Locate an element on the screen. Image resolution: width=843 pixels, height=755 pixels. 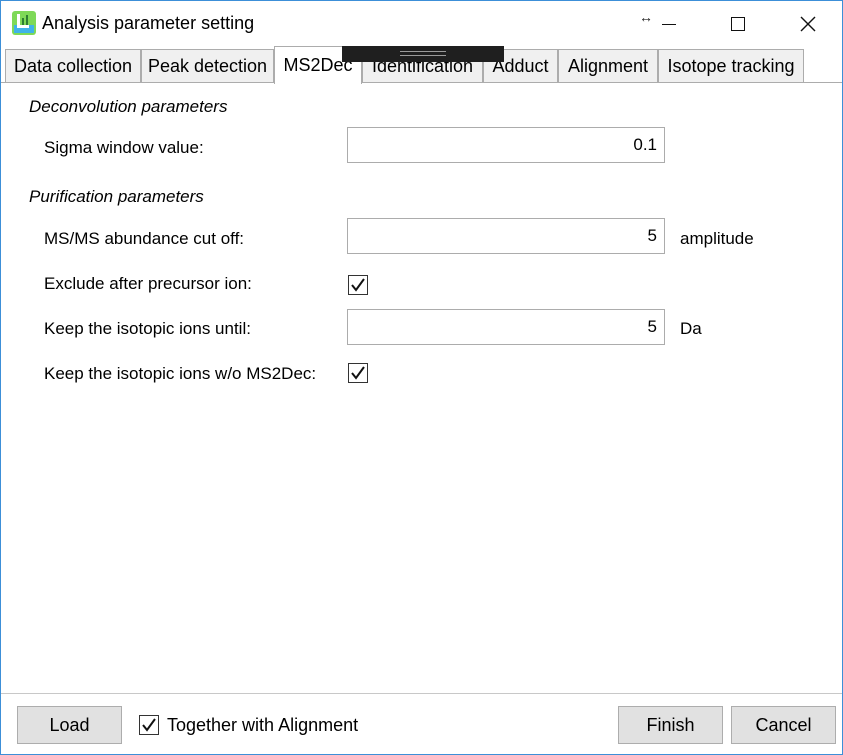
app-icon is located at coordinates (24, 23).